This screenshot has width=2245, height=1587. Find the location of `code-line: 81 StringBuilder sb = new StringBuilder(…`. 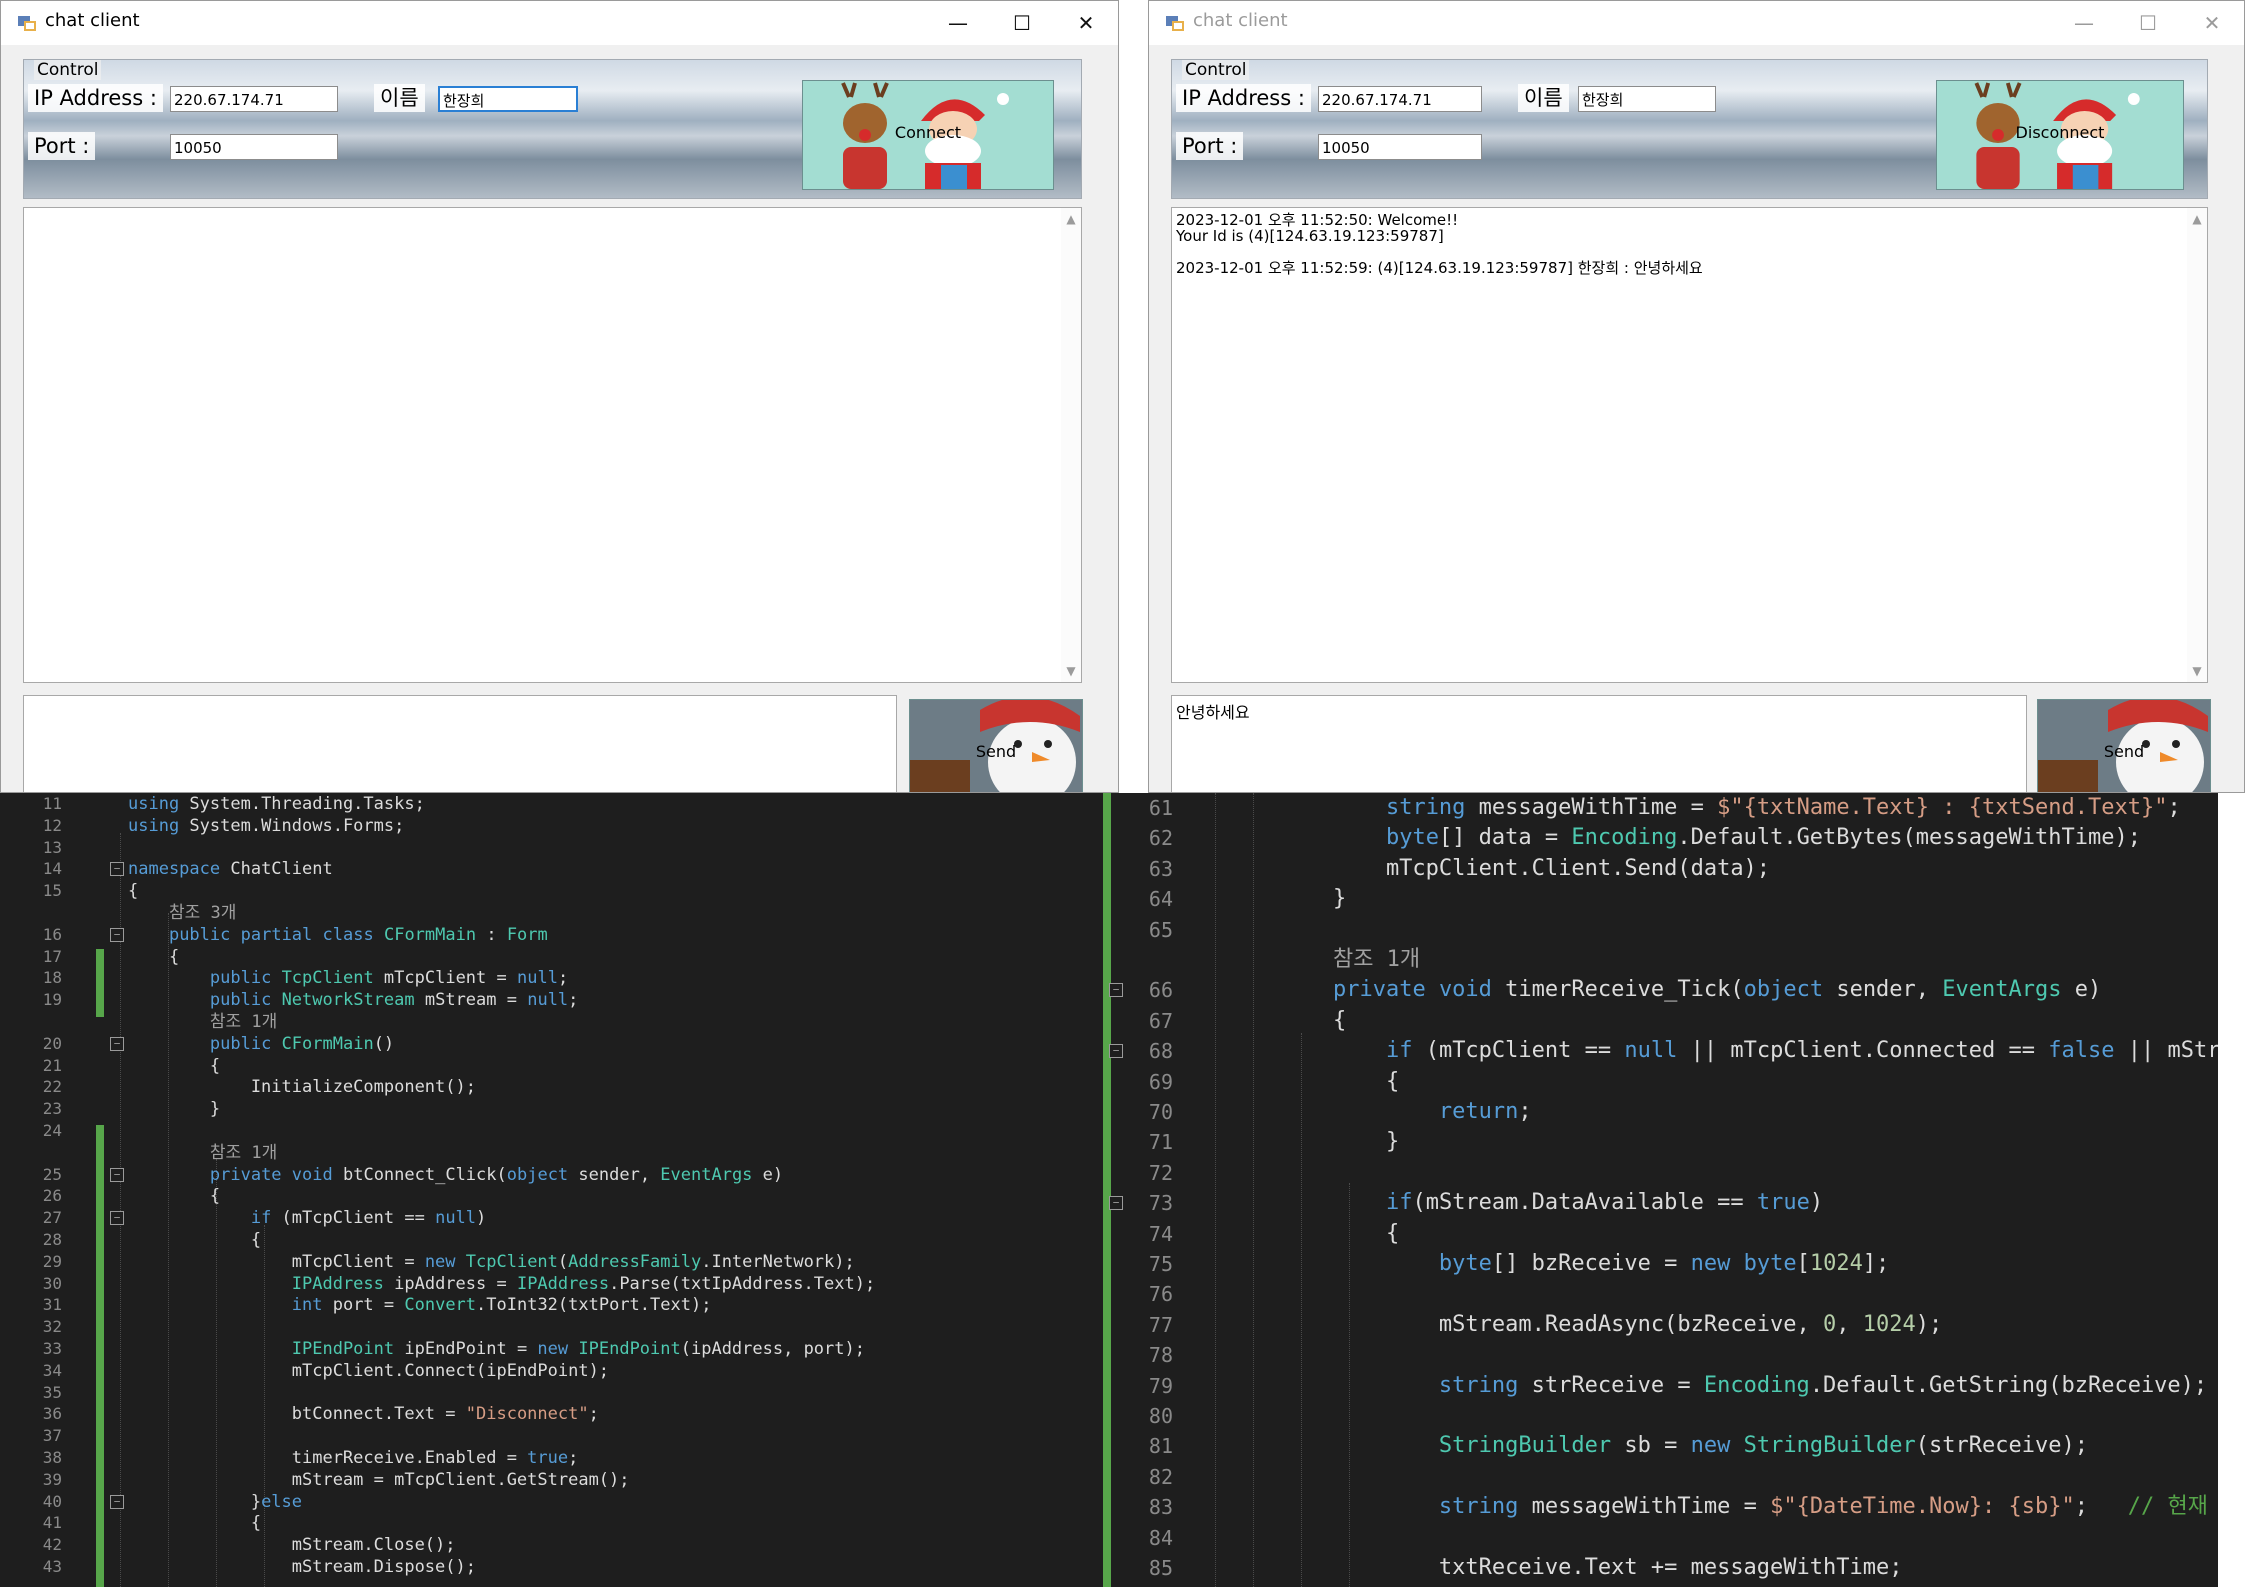

code-line: 81 StringBuilder sb = new StringBuilder(… is located at coordinates (1660, 1446).